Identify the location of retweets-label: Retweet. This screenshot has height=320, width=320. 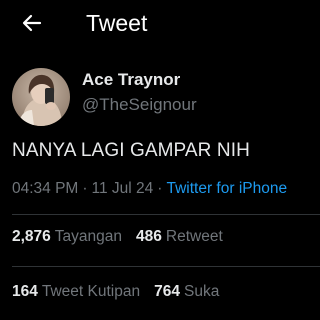
(194, 236).